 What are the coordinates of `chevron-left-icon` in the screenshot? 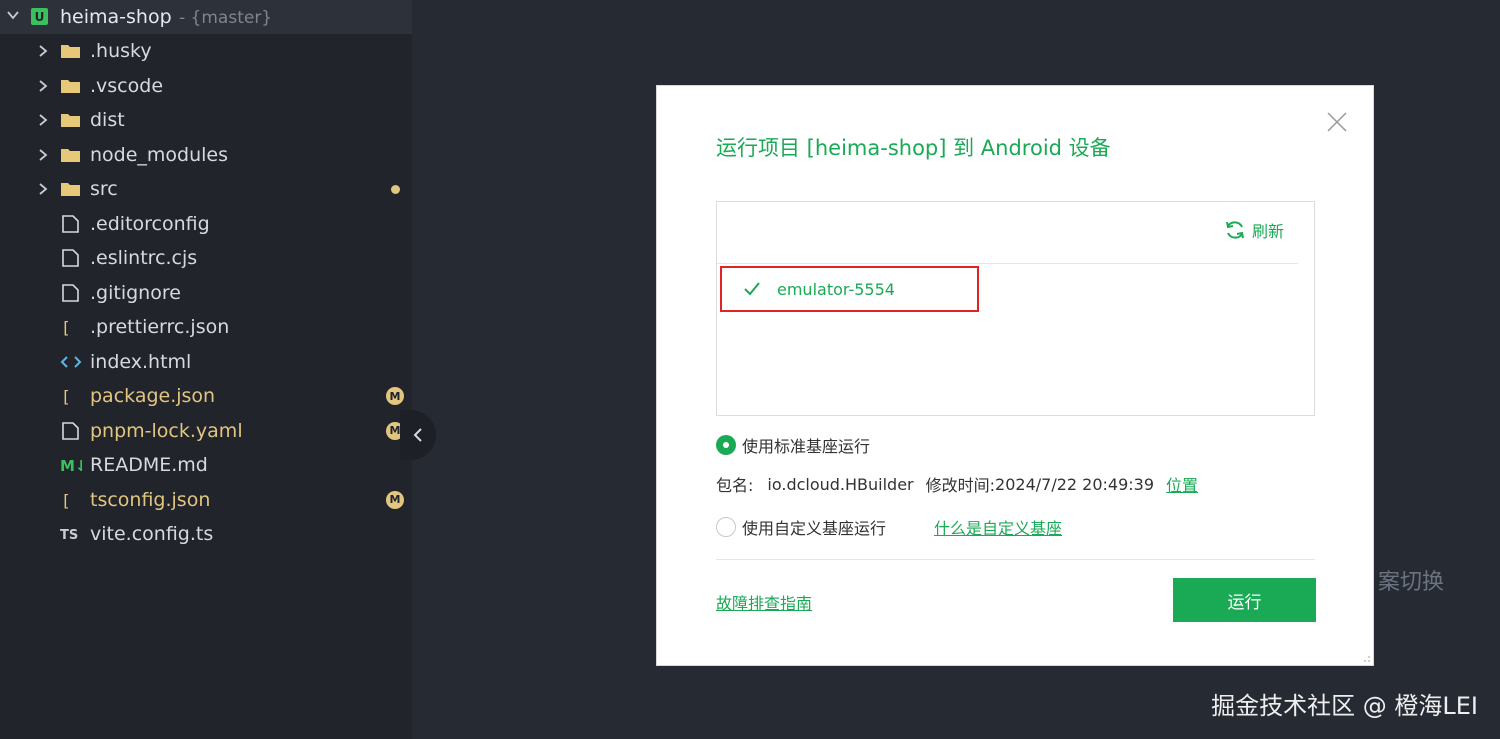 It's located at (417, 435).